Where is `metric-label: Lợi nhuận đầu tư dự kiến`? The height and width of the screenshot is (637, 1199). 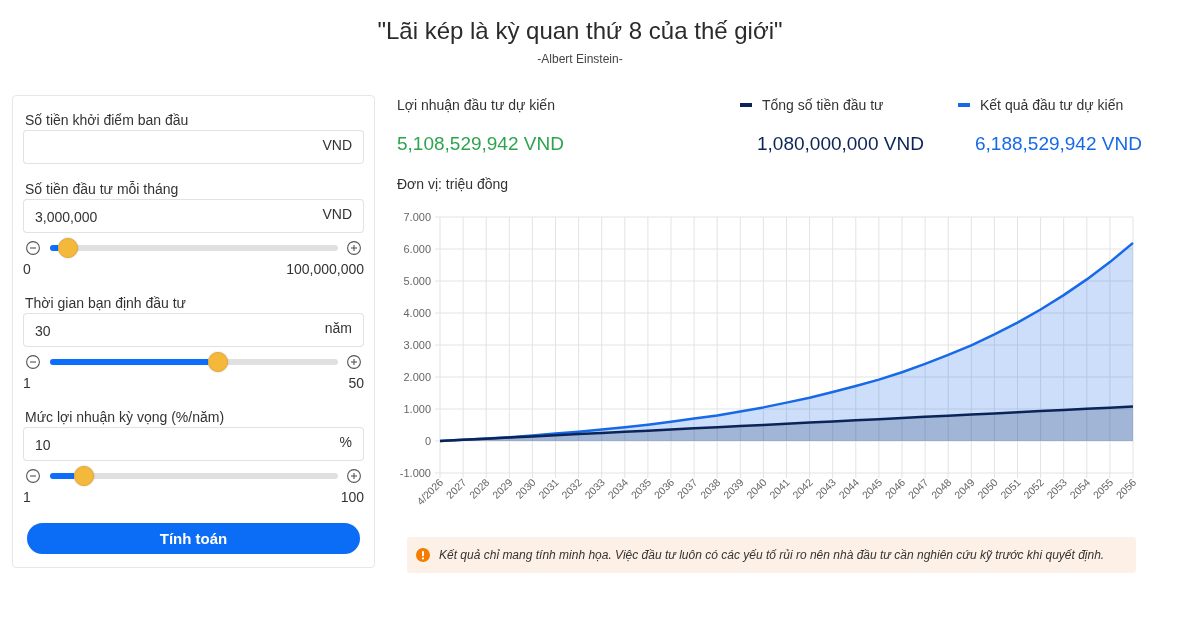
metric-label: Lợi nhuận đầu tư dự kiến is located at coordinates (476, 105).